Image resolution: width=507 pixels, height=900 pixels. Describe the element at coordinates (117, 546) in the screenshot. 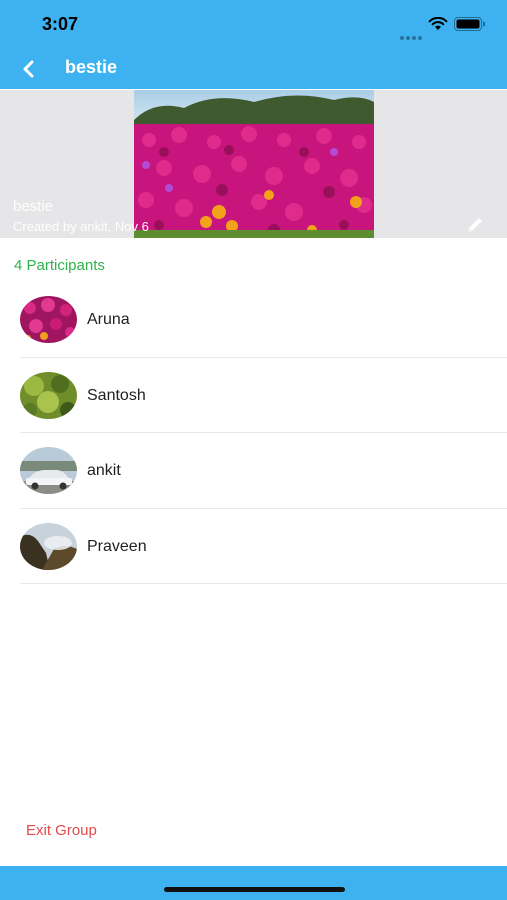

I see `participant-name: Praveen` at that location.